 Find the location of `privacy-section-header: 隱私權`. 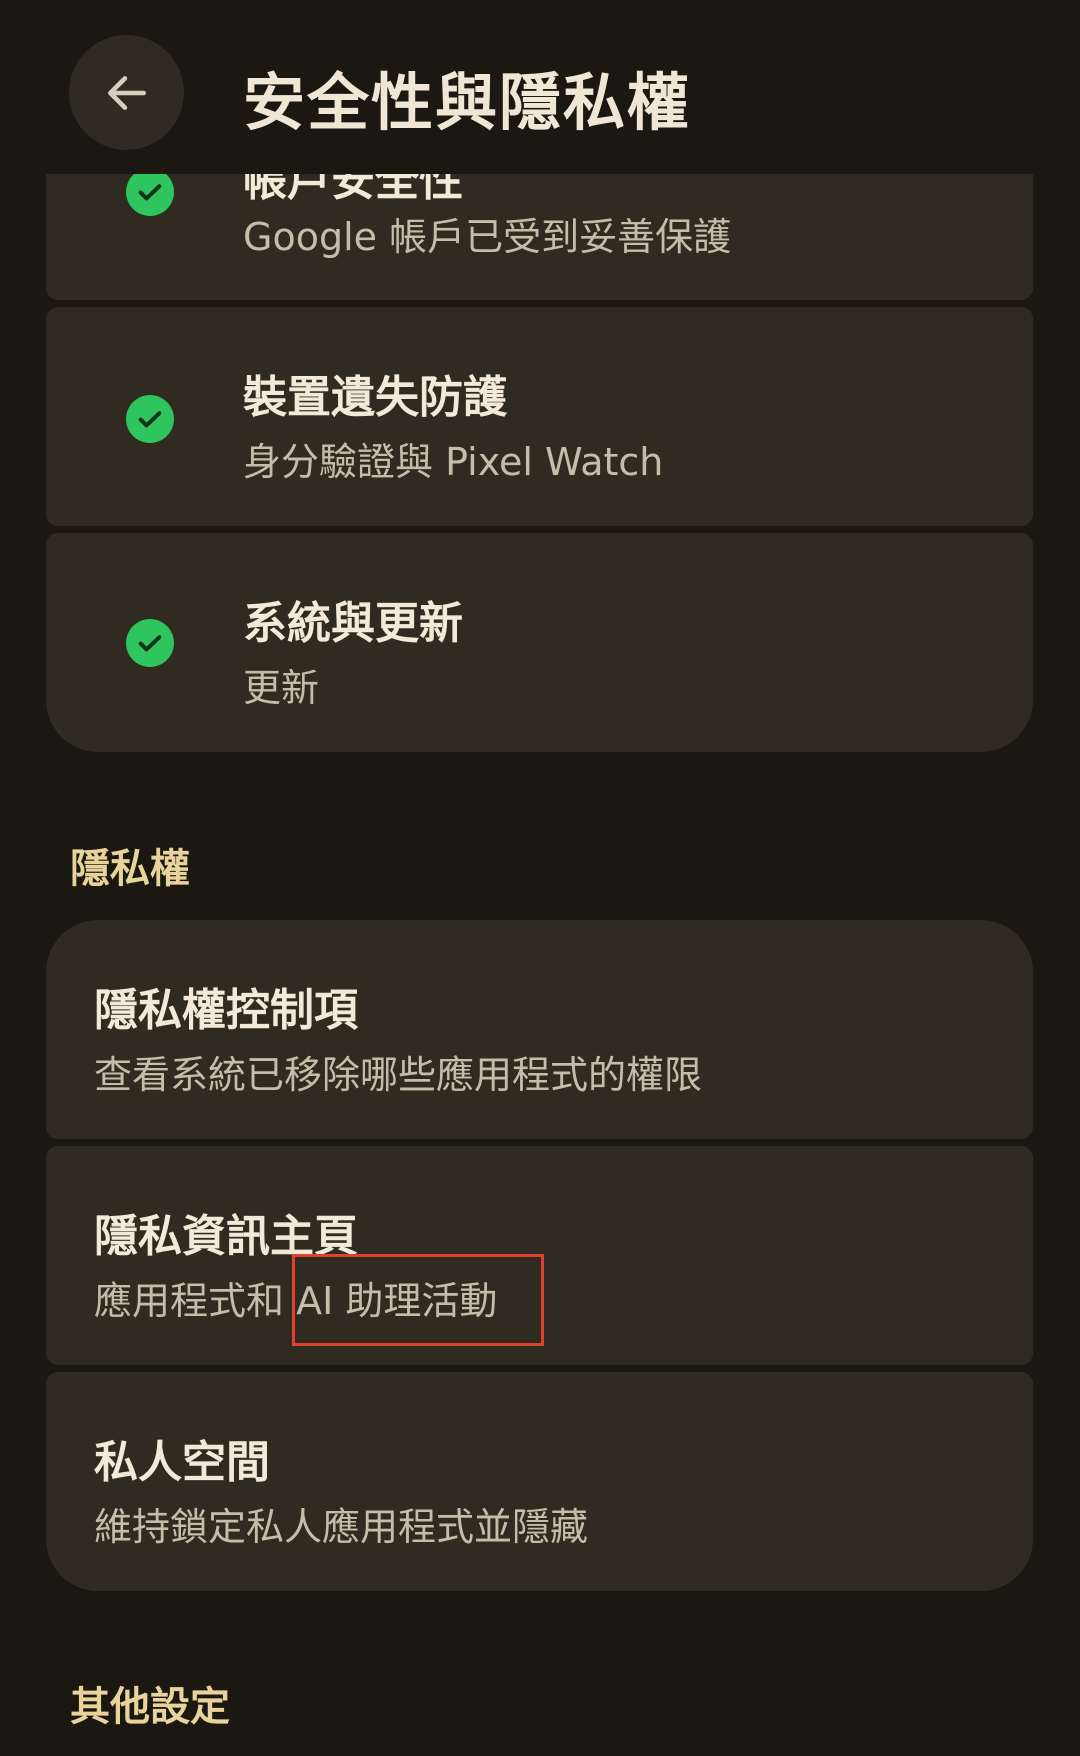

privacy-section-header: 隱私權 is located at coordinates (130, 869).